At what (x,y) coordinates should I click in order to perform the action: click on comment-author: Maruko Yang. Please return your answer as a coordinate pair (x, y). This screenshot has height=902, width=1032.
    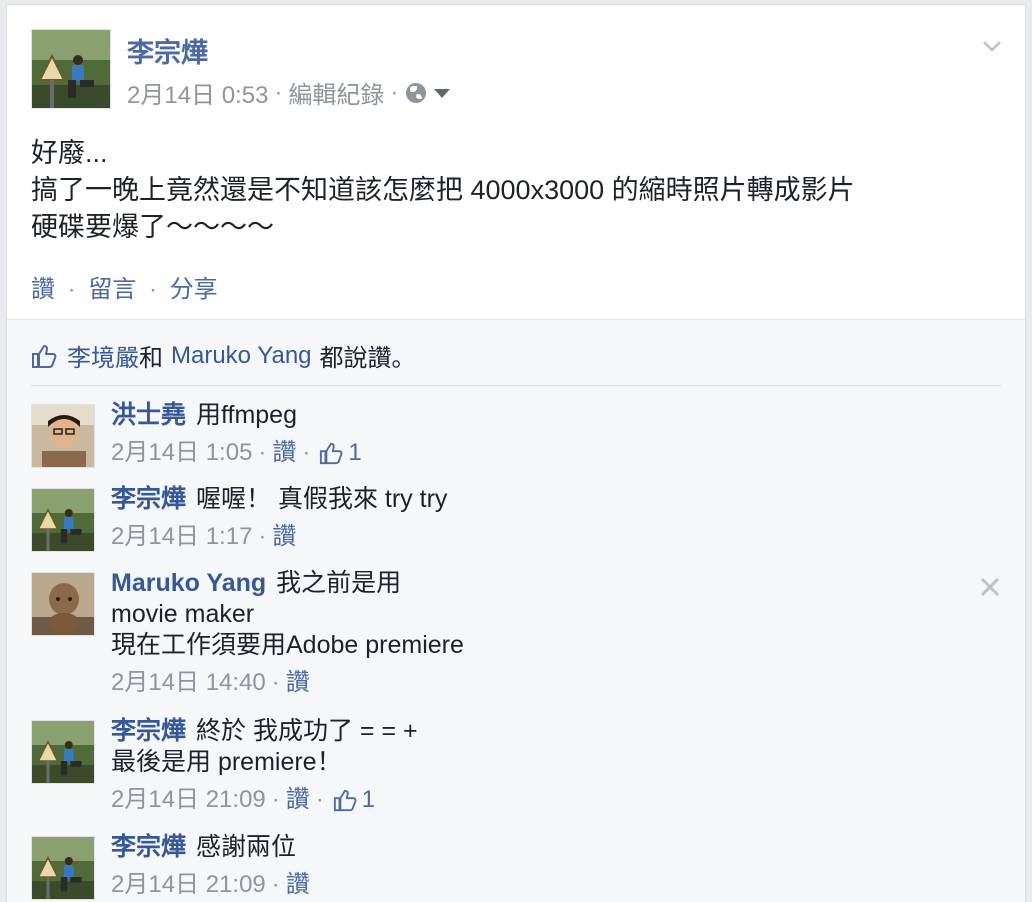
    Looking at the image, I should click on (188, 583).